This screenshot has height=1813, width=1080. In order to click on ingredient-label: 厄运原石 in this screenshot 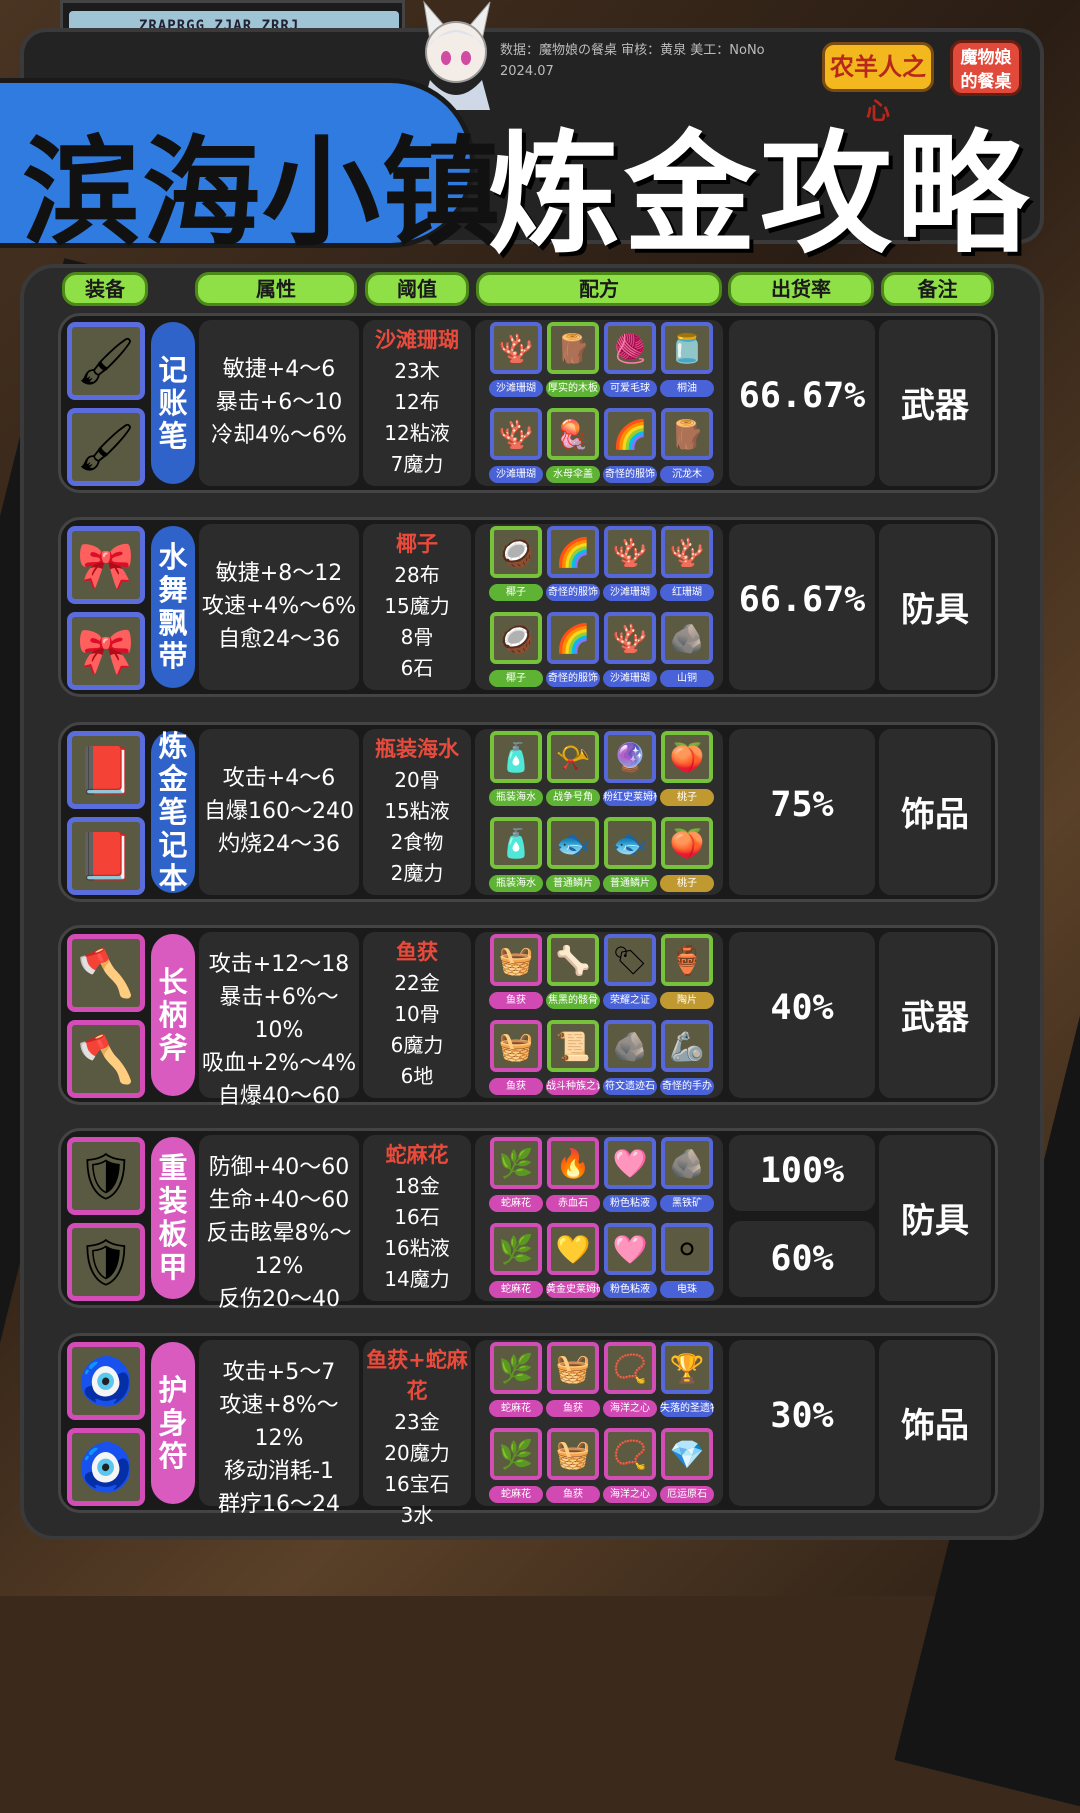, I will do `click(687, 1494)`.